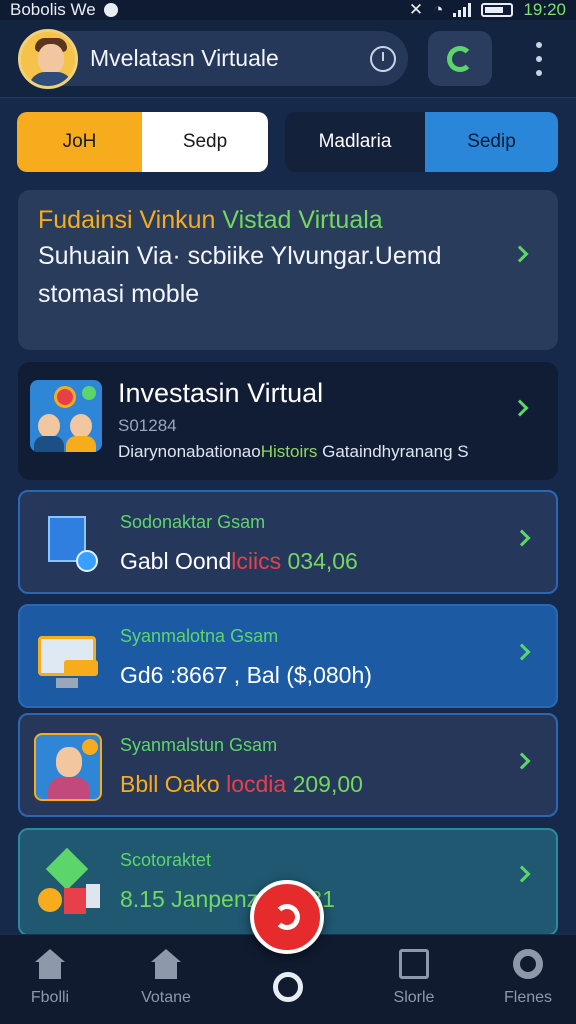  Describe the element at coordinates (127, 220) in the screenshot. I see `hero-title-orange: Fudainsi Vinkun` at that location.